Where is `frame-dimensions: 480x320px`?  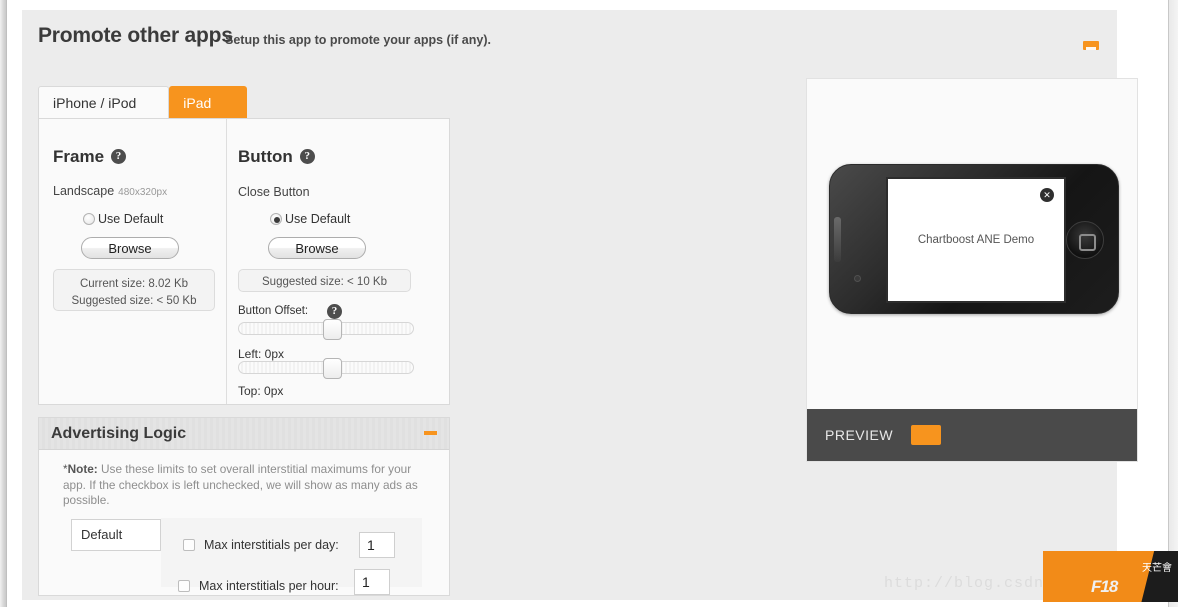
frame-dimensions: 480x320px is located at coordinates (143, 192).